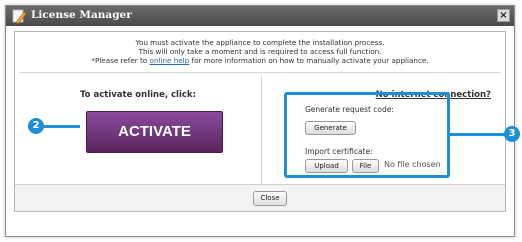  I want to click on offline-callout-line, so click(478, 134).